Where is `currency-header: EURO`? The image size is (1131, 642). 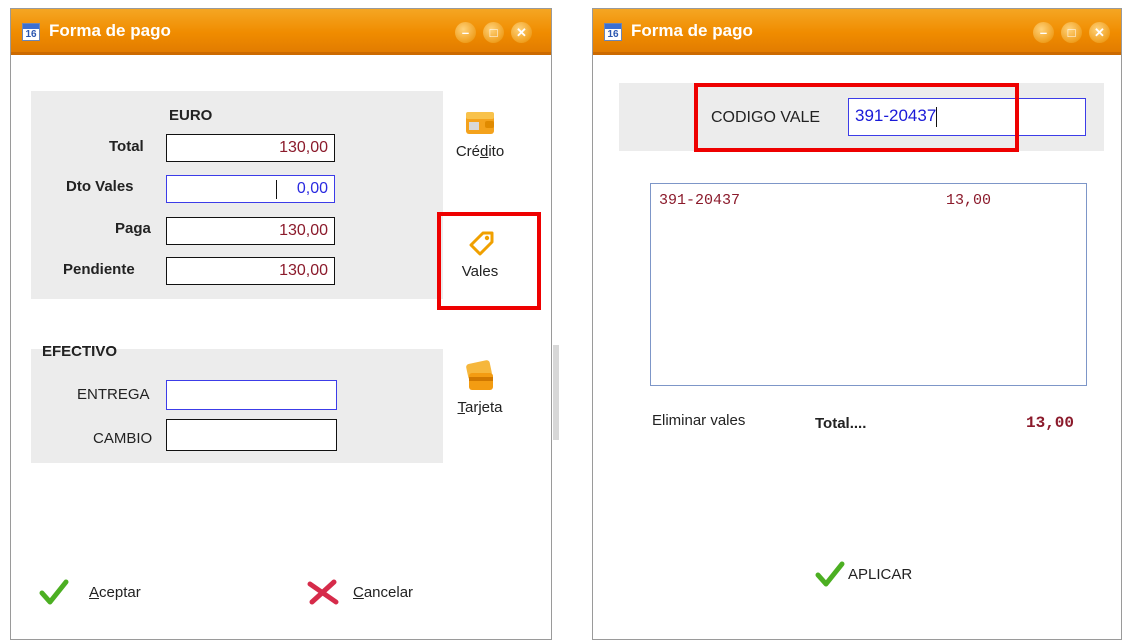 currency-header: EURO is located at coordinates (191, 115).